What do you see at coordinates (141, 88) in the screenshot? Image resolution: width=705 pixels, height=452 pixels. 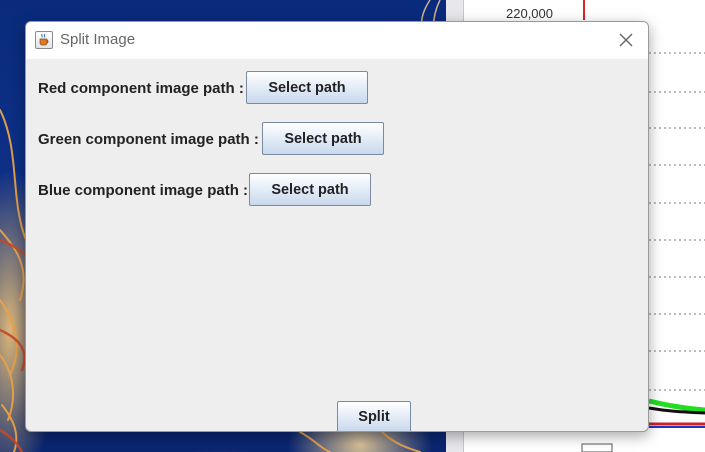 I see `red-path-label: Red component image path :` at bounding box center [141, 88].